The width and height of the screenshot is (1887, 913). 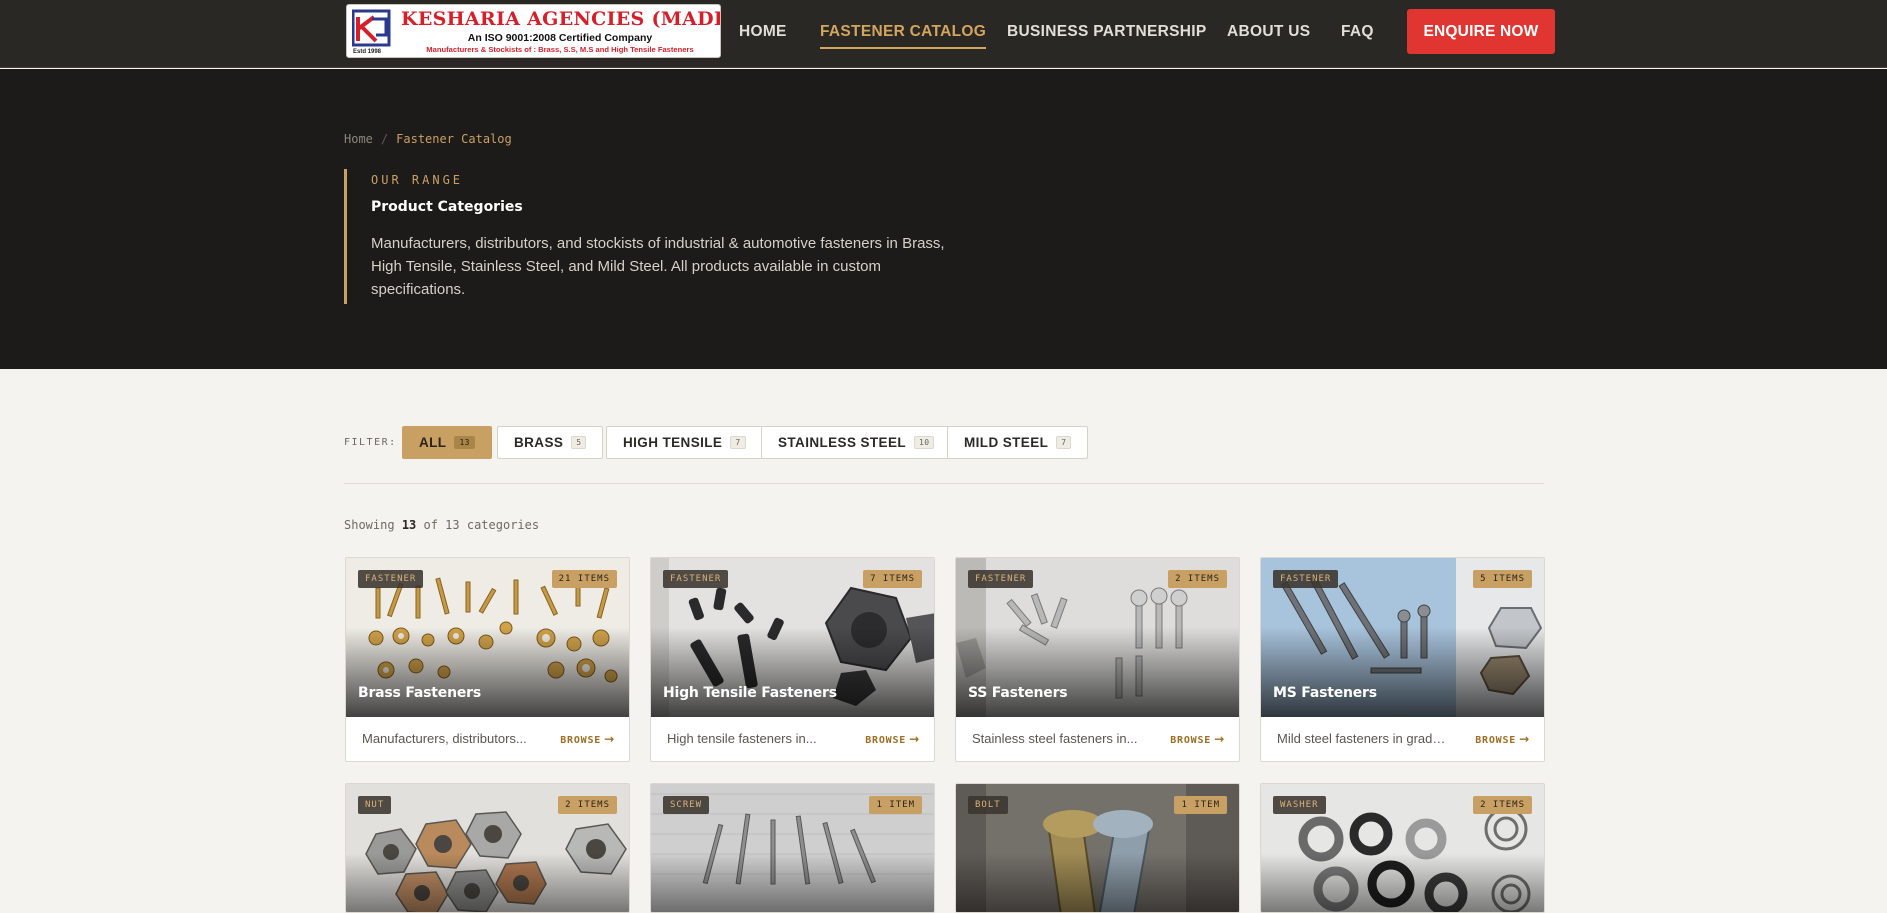 I want to click on card-footer: High tensile fasteners in... BROWSE →, so click(x=792, y=739).